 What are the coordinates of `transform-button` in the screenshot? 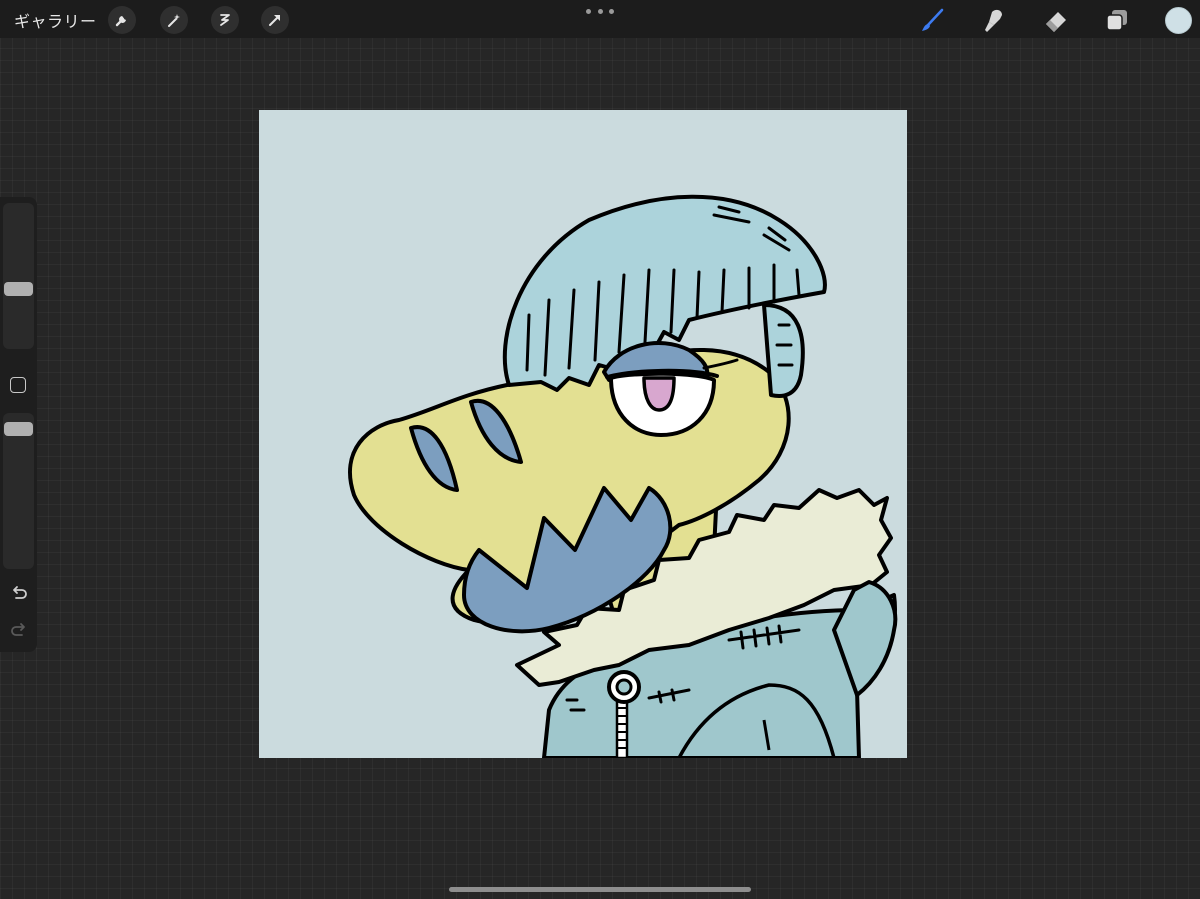 It's located at (275, 20).